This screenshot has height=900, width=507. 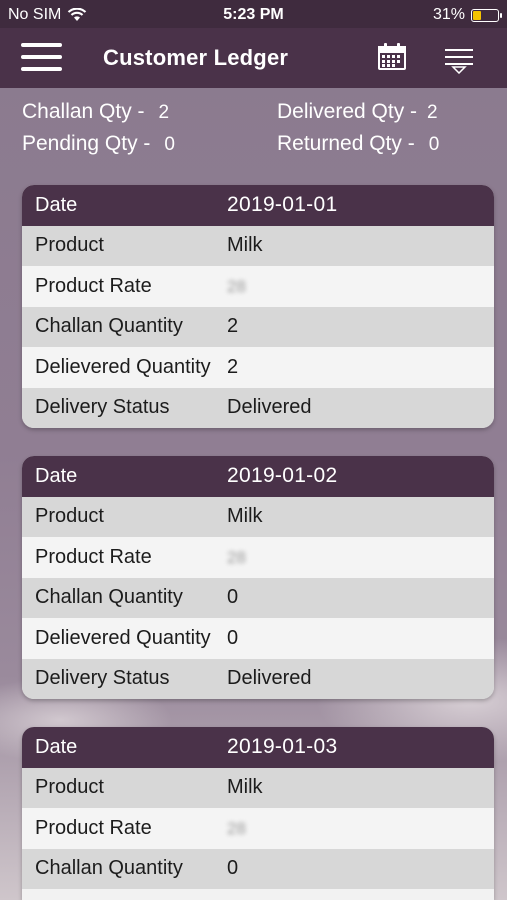 I want to click on challan-quantity-row: Challan Quantity 2, so click(x=258, y=326).